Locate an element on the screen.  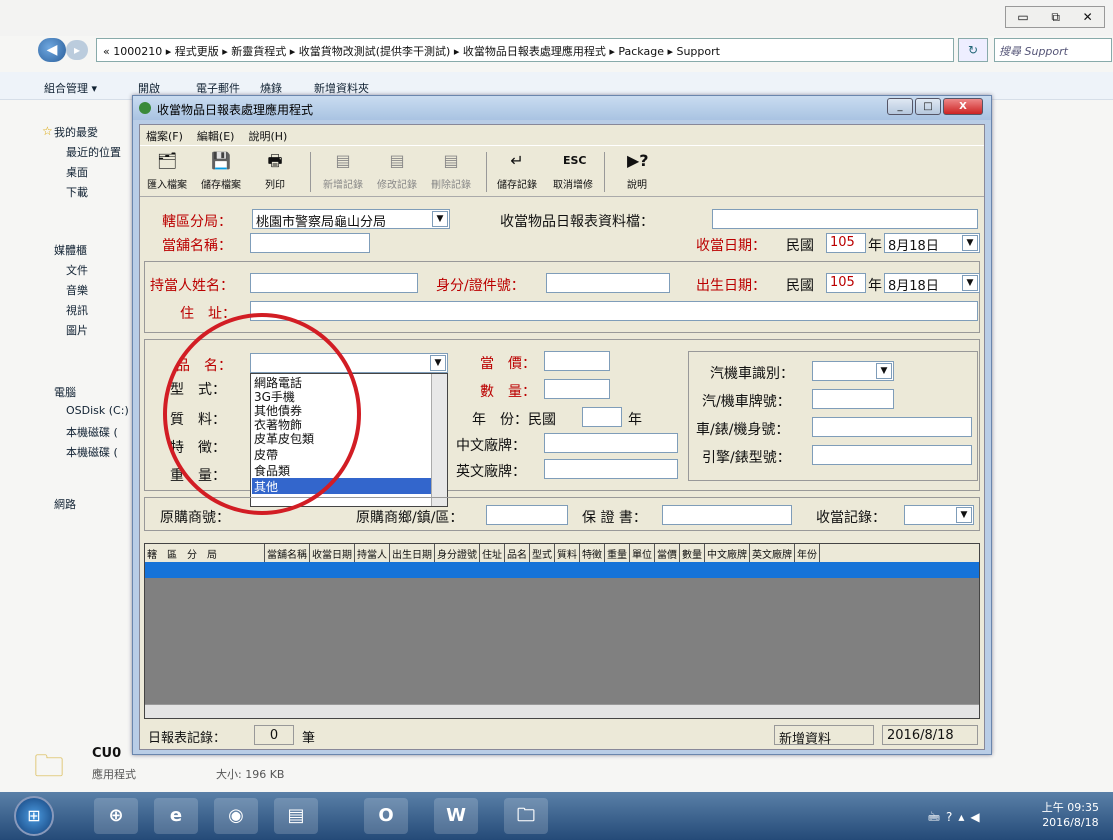
menu-help: 說明(H) is located at coordinates (267, 135).